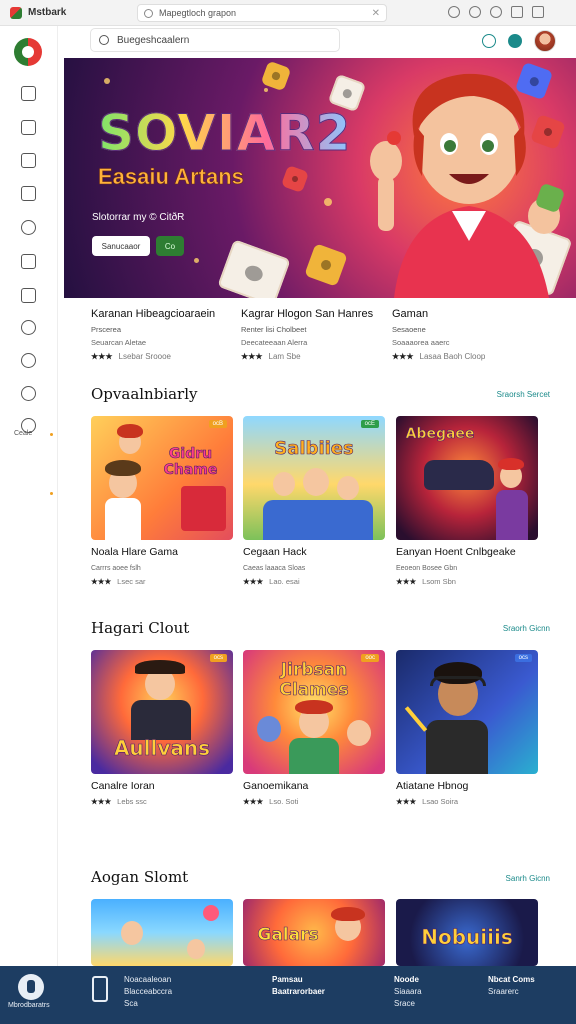 This screenshot has height=1024, width=576. I want to click on card-title: Atiatane Hbnog, so click(432, 786).